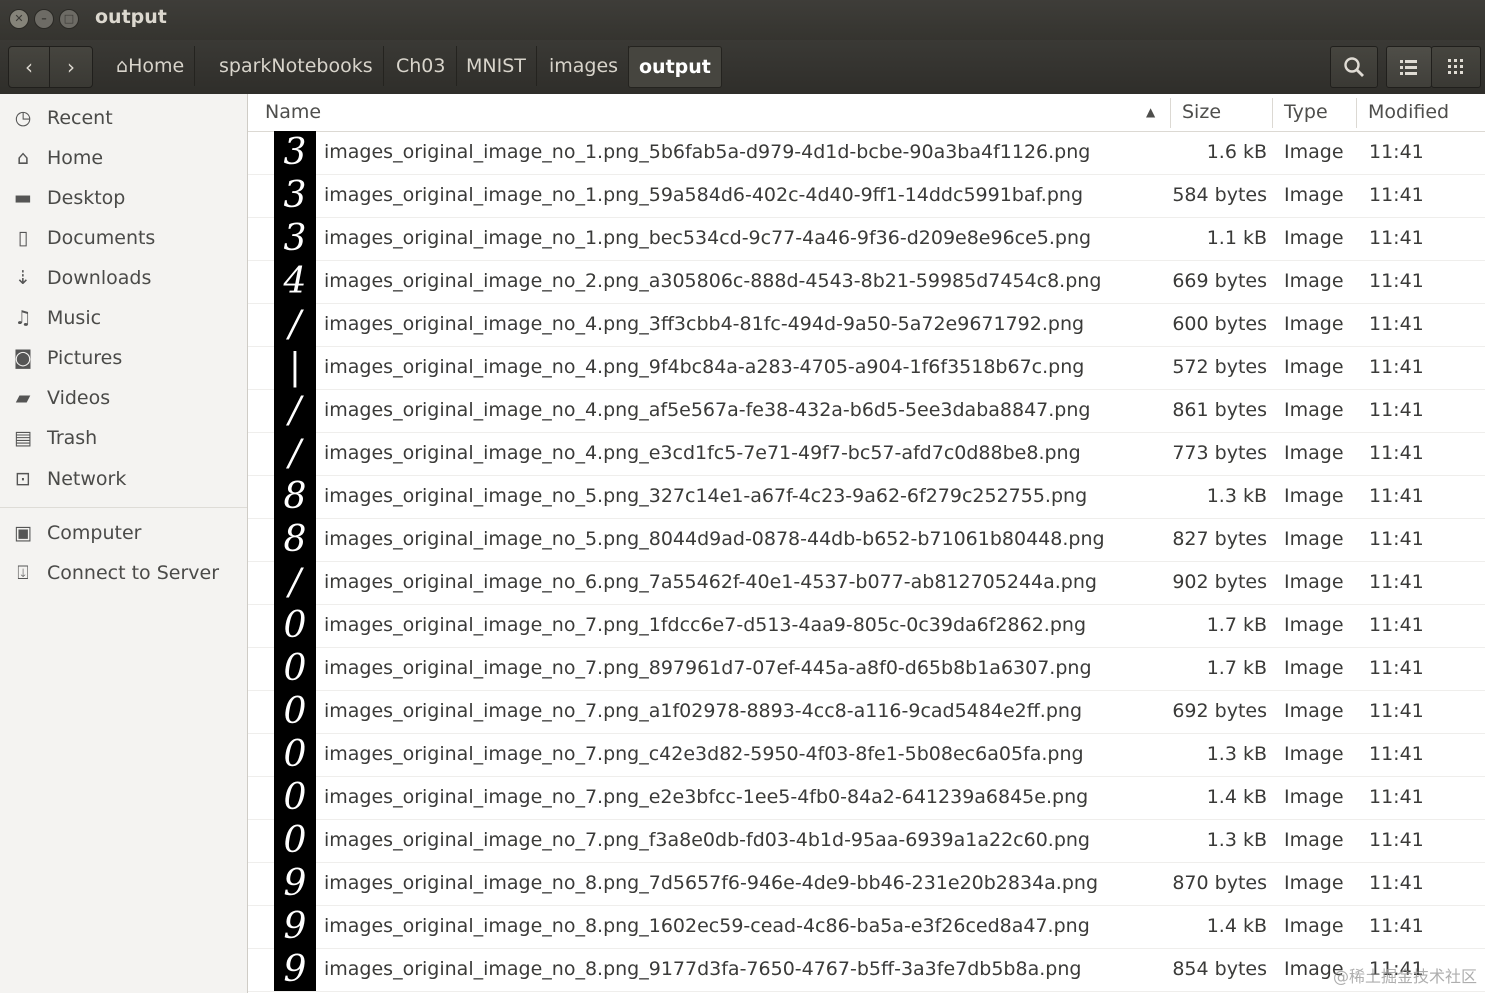 The width and height of the screenshot is (1485, 993). What do you see at coordinates (1236, 754) in the screenshot?
I see `file-size: 1.3 kB` at bounding box center [1236, 754].